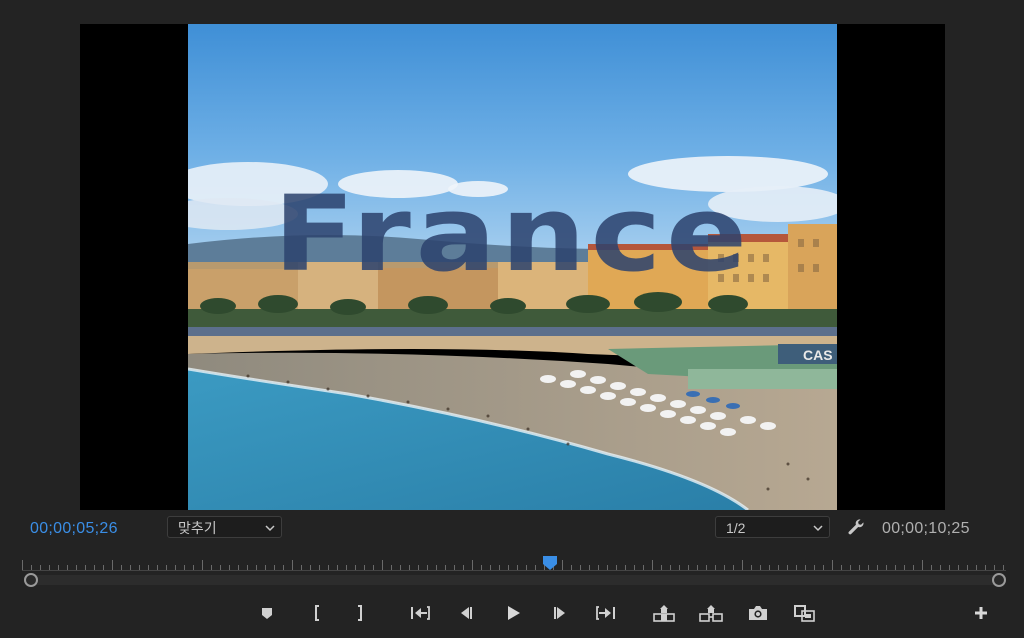 This screenshot has width=1024, height=638. I want to click on zoom-scroll-left-handle, so click(31, 580).